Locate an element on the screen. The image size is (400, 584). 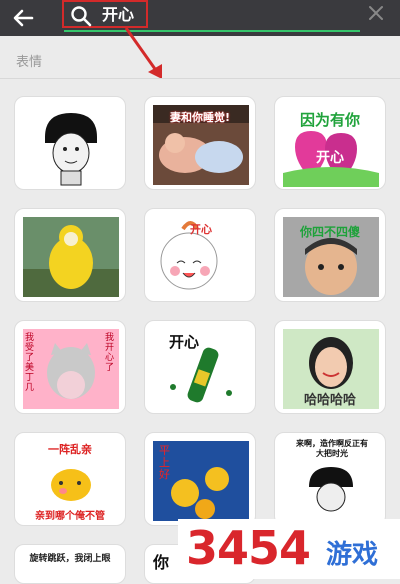
watermark-logo: 3454 游戏 is located at coordinates (289, 549).